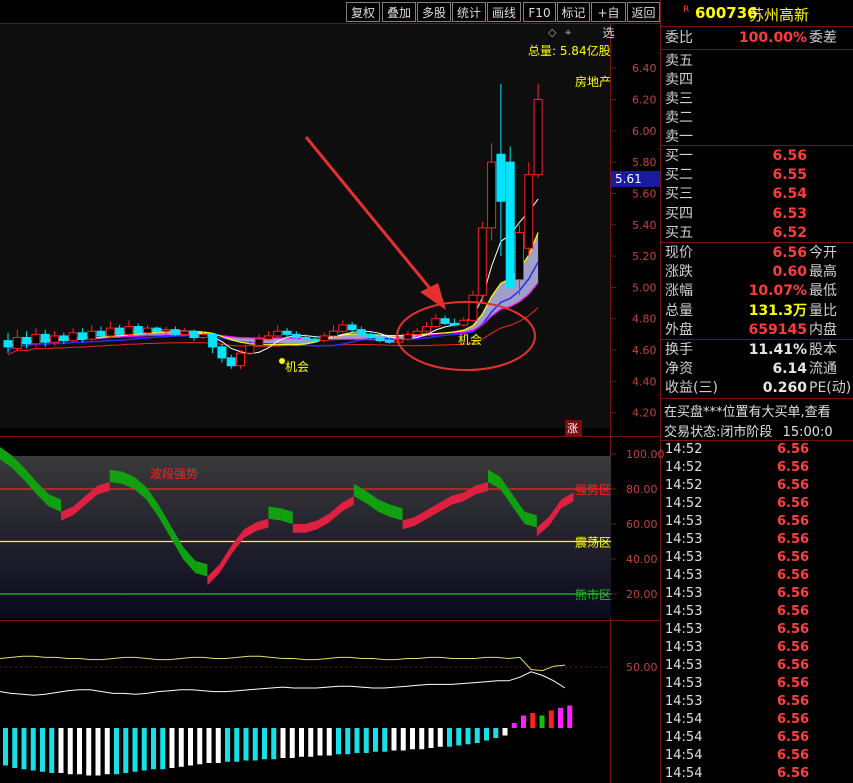 This screenshot has width=853, height=783. Describe the element at coordinates (283, 663) in the screenshot. I see `macd-line-yellow` at that location.